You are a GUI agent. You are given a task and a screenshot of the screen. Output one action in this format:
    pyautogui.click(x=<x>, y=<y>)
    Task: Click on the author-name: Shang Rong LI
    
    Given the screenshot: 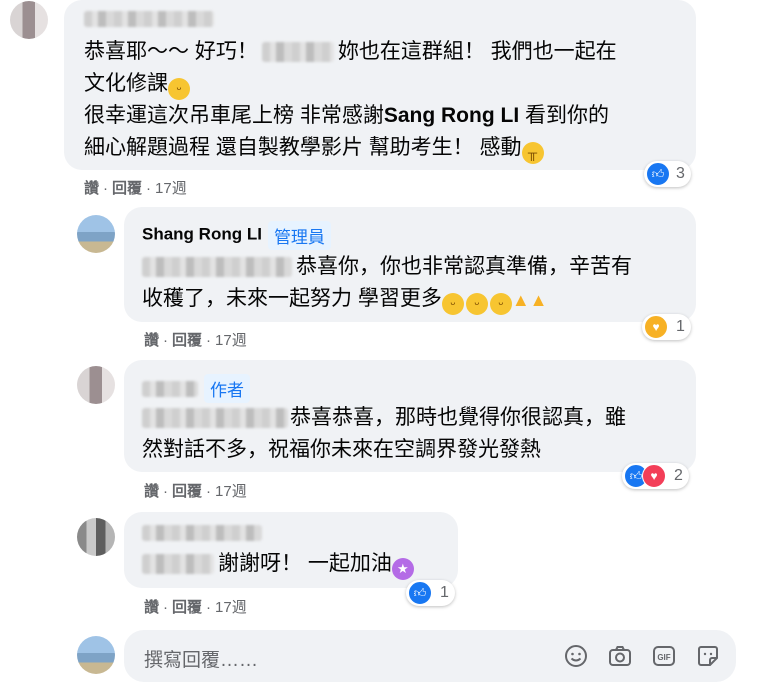 What is the action you would take?
    pyautogui.click(x=202, y=234)
    